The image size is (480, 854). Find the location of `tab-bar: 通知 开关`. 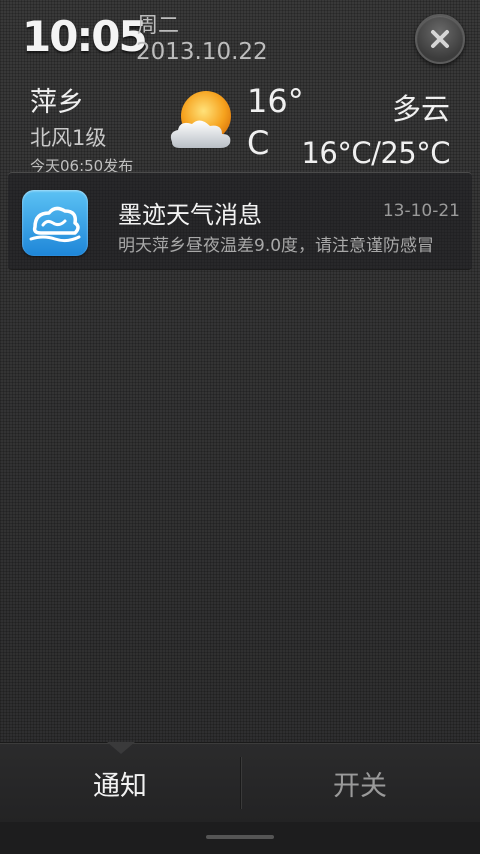

tab-bar: 通知 开关 is located at coordinates (240, 782).